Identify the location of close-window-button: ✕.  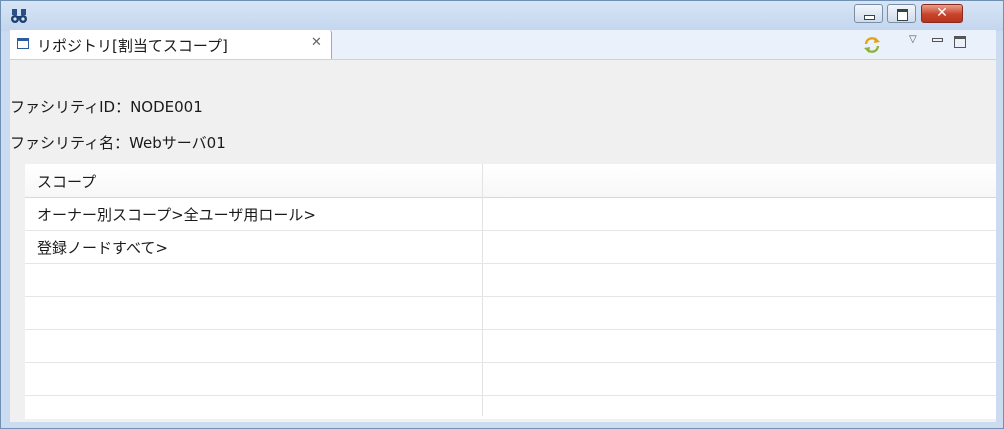
(942, 13).